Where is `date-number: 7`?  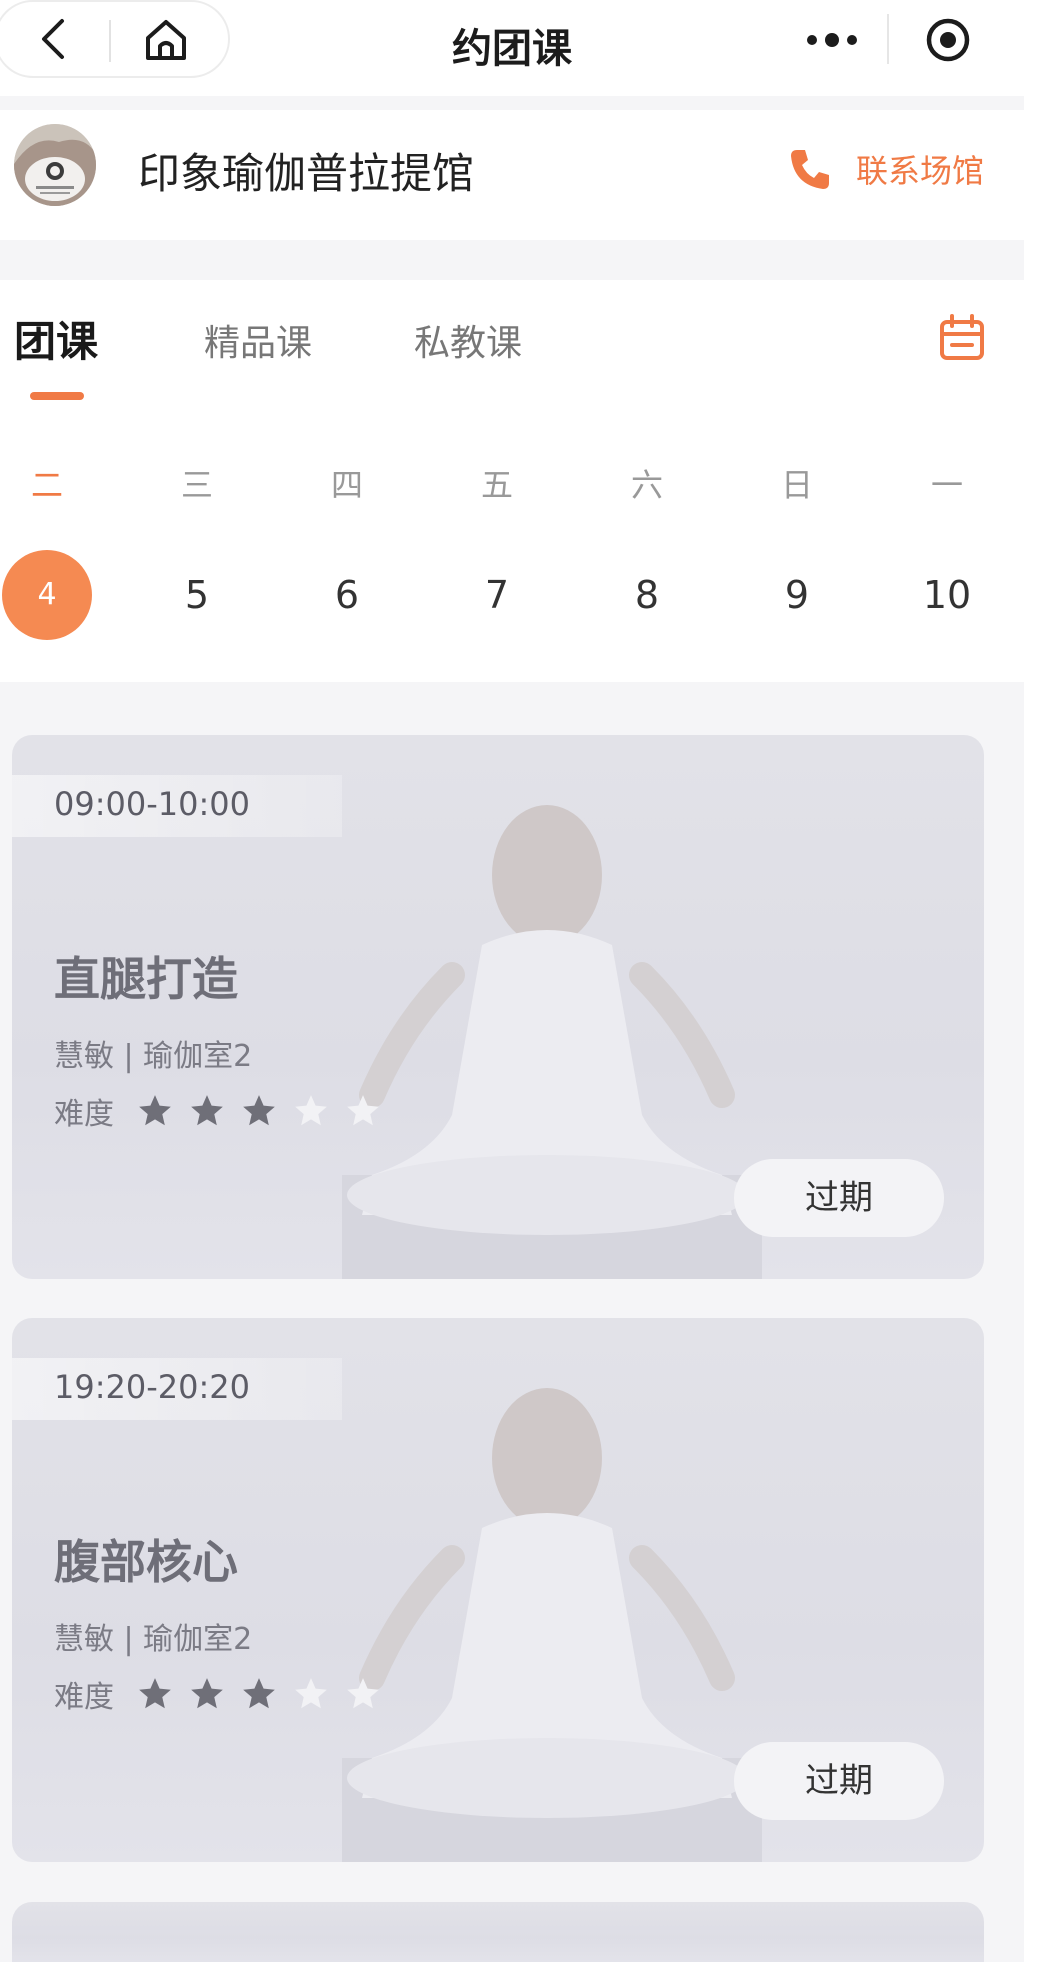
date-number: 7 is located at coordinates (497, 595).